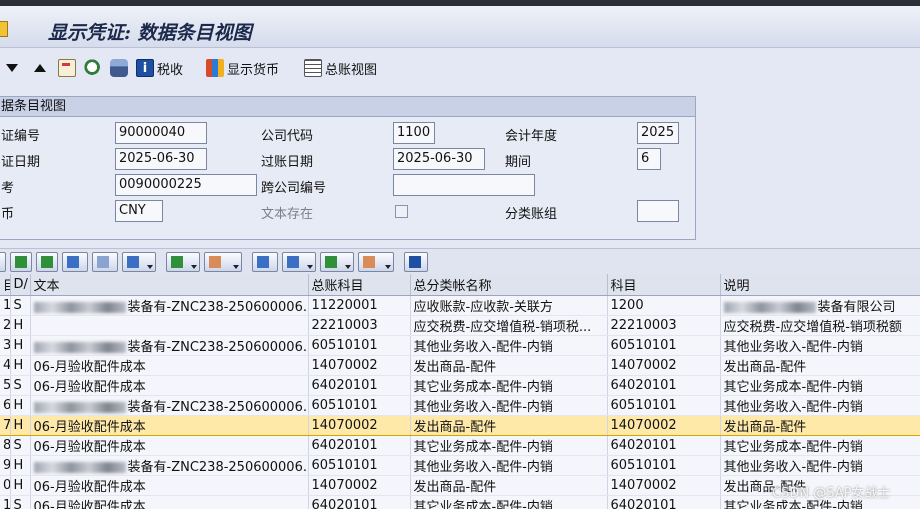 This screenshot has height=509, width=920. Describe the element at coordinates (5, 325) in the screenshot. I see `item-cell: 2` at that location.